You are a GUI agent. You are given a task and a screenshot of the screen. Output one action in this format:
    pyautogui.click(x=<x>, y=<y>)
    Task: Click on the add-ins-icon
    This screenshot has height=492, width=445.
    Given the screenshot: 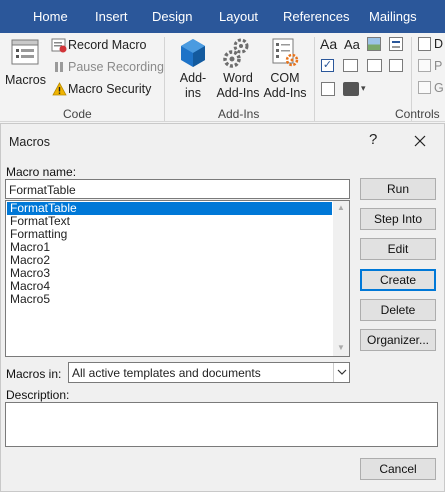 What is the action you would take?
    pyautogui.click(x=193, y=53)
    